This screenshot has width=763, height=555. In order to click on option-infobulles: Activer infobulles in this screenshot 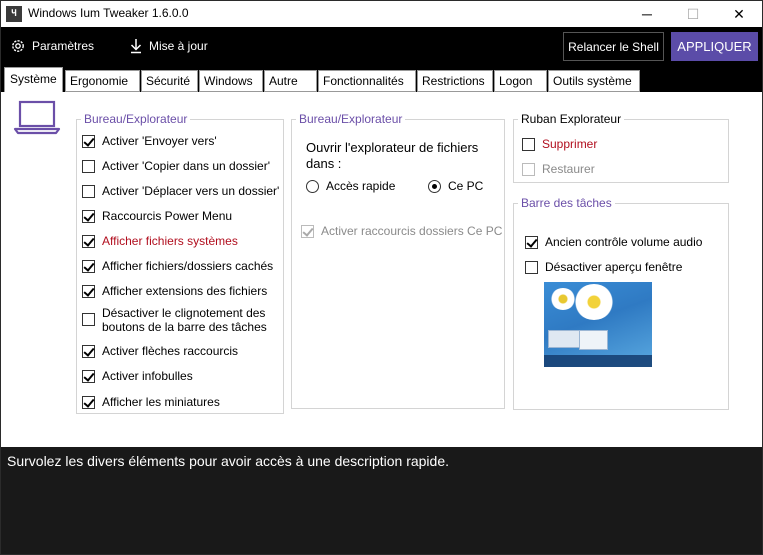, I will do `click(137, 376)`.